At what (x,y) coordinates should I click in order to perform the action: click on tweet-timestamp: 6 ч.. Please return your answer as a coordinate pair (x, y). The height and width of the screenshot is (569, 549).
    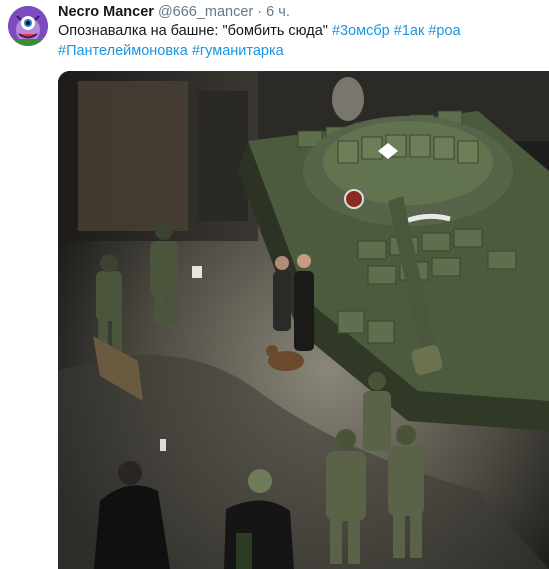
    Looking at the image, I should click on (278, 12).